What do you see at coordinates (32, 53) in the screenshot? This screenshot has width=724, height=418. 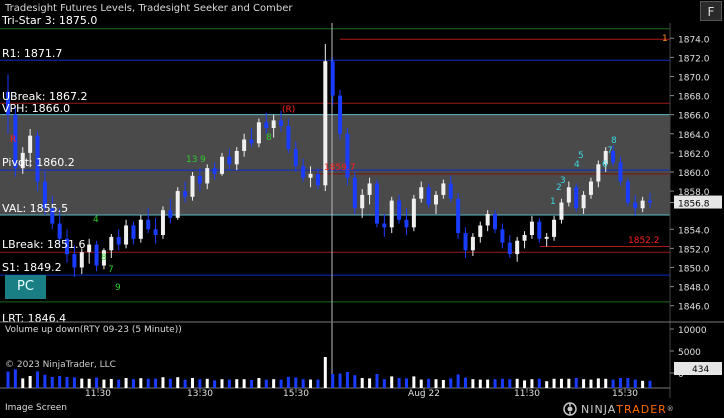 I see `level-label: R1: 1871.7` at bounding box center [32, 53].